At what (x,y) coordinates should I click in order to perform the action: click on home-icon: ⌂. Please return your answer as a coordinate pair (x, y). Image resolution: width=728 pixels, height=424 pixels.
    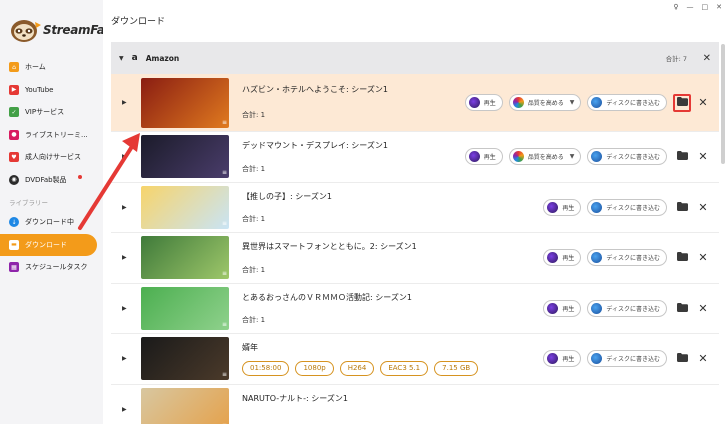
    Looking at the image, I should click on (14, 67).